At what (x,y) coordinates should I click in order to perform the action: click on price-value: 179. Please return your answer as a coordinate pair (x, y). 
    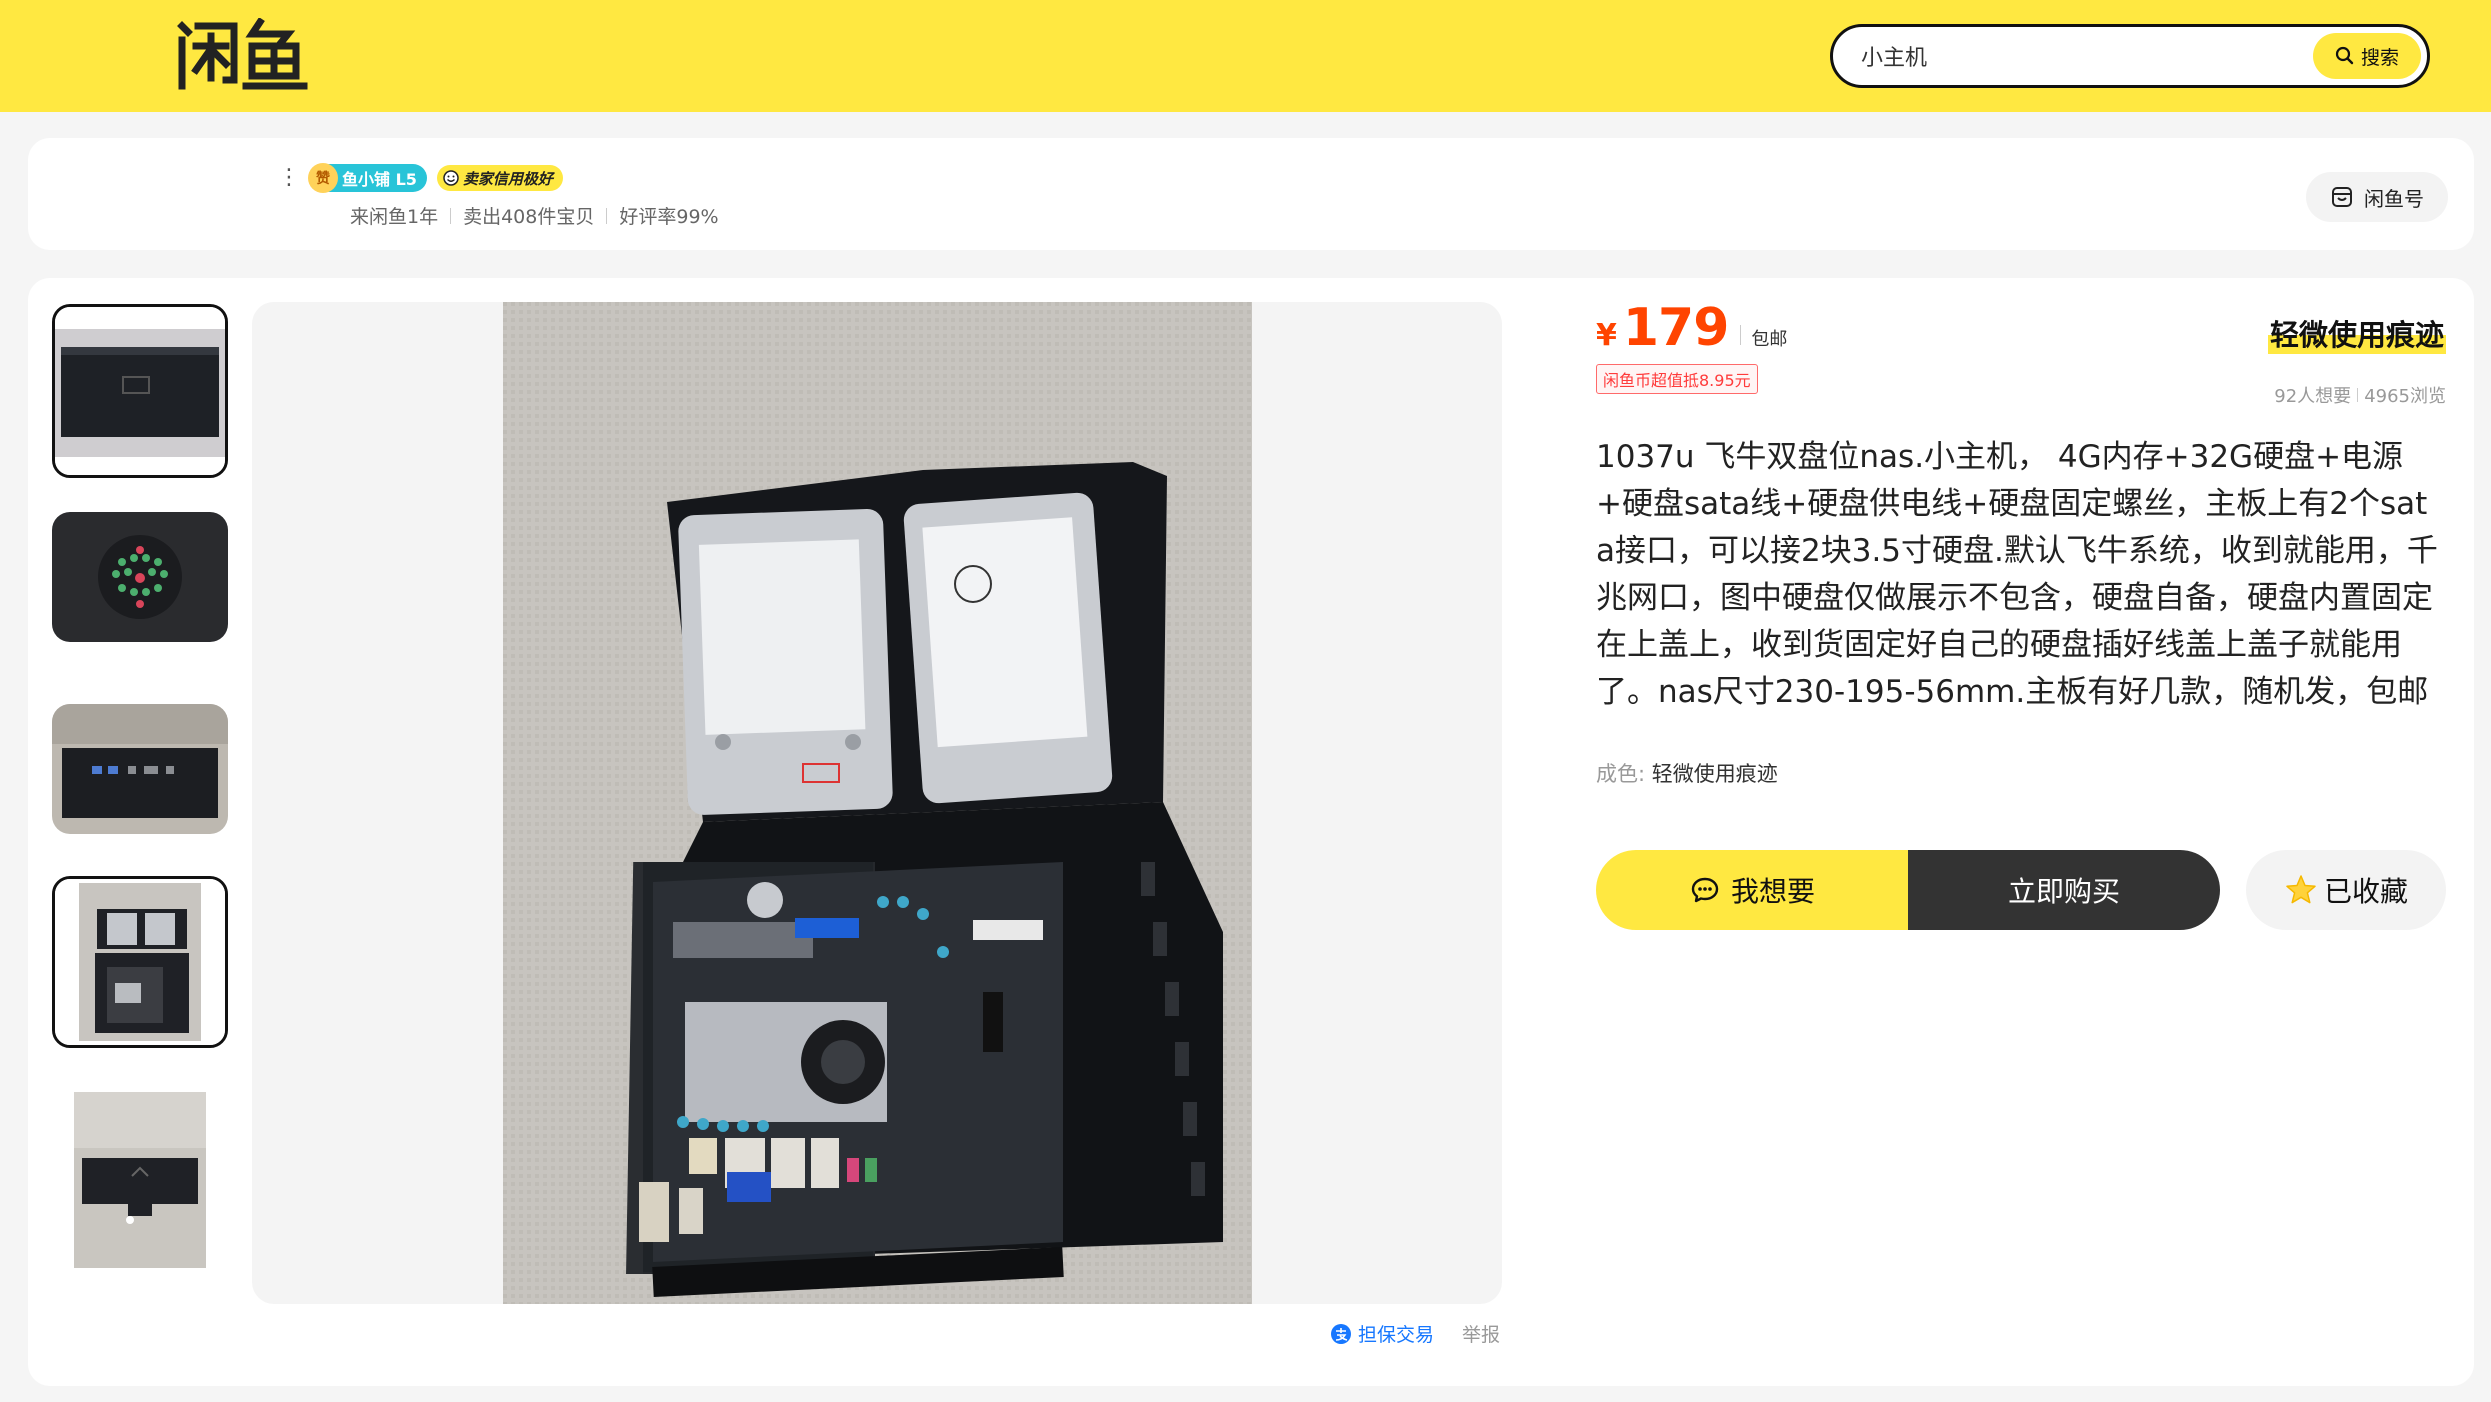
    Looking at the image, I should click on (1676, 328).